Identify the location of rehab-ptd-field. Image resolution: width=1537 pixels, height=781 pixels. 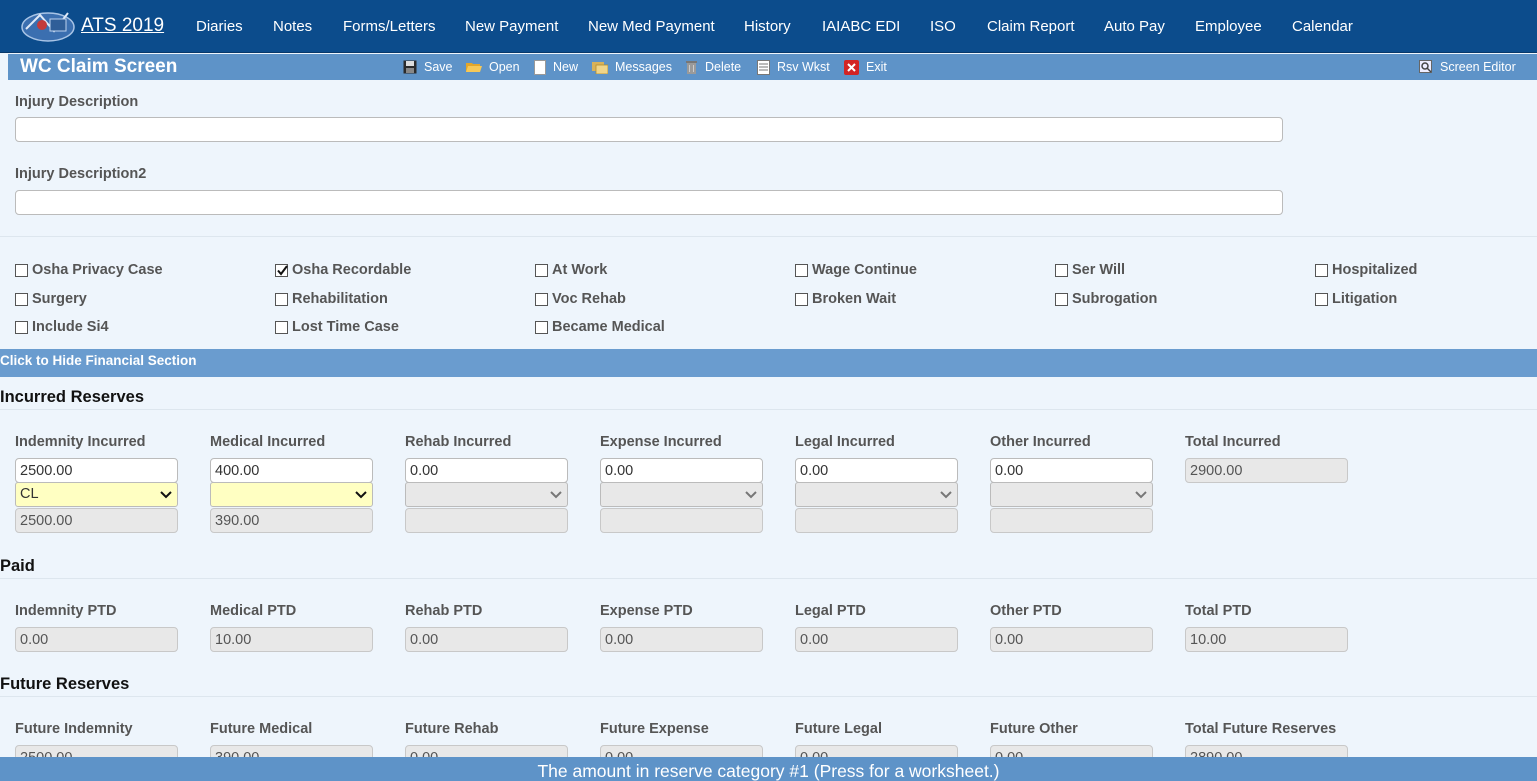
(486, 639).